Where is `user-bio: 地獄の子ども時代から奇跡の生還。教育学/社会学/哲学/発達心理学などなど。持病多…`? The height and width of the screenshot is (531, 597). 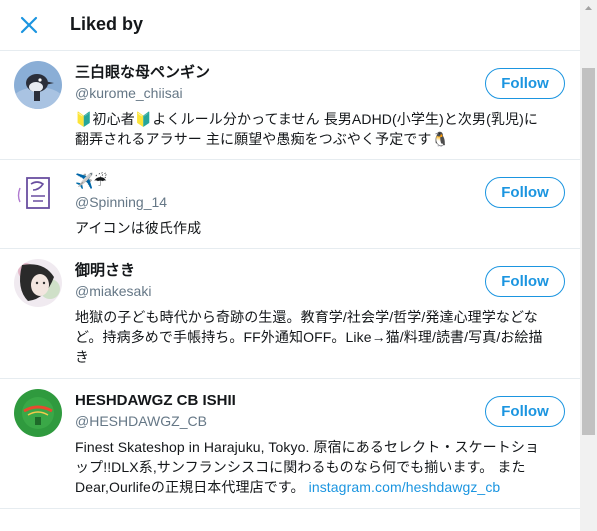
user-bio: 地獄の子ども時代から奇跡の生還。教育学/社会学/哲学/発達心理学などなど。持病多… is located at coordinates (309, 337).